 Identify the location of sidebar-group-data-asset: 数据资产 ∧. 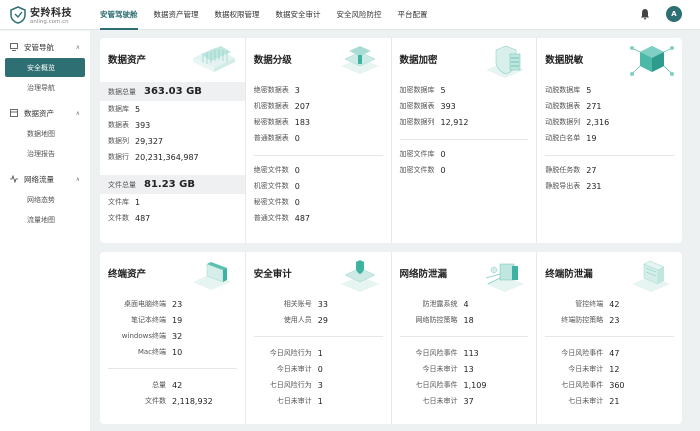
(45, 113).